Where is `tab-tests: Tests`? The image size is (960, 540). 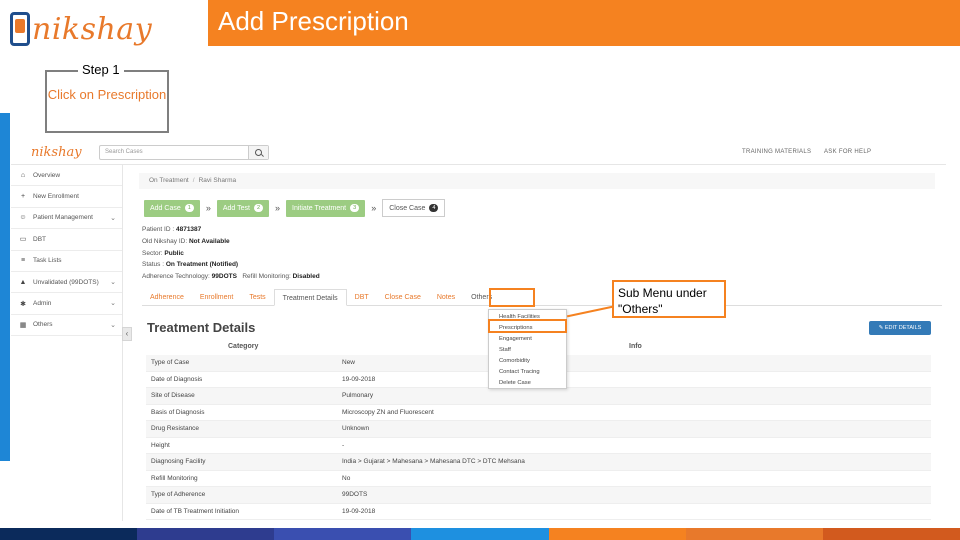
tab-tests: Tests is located at coordinates (257, 297).